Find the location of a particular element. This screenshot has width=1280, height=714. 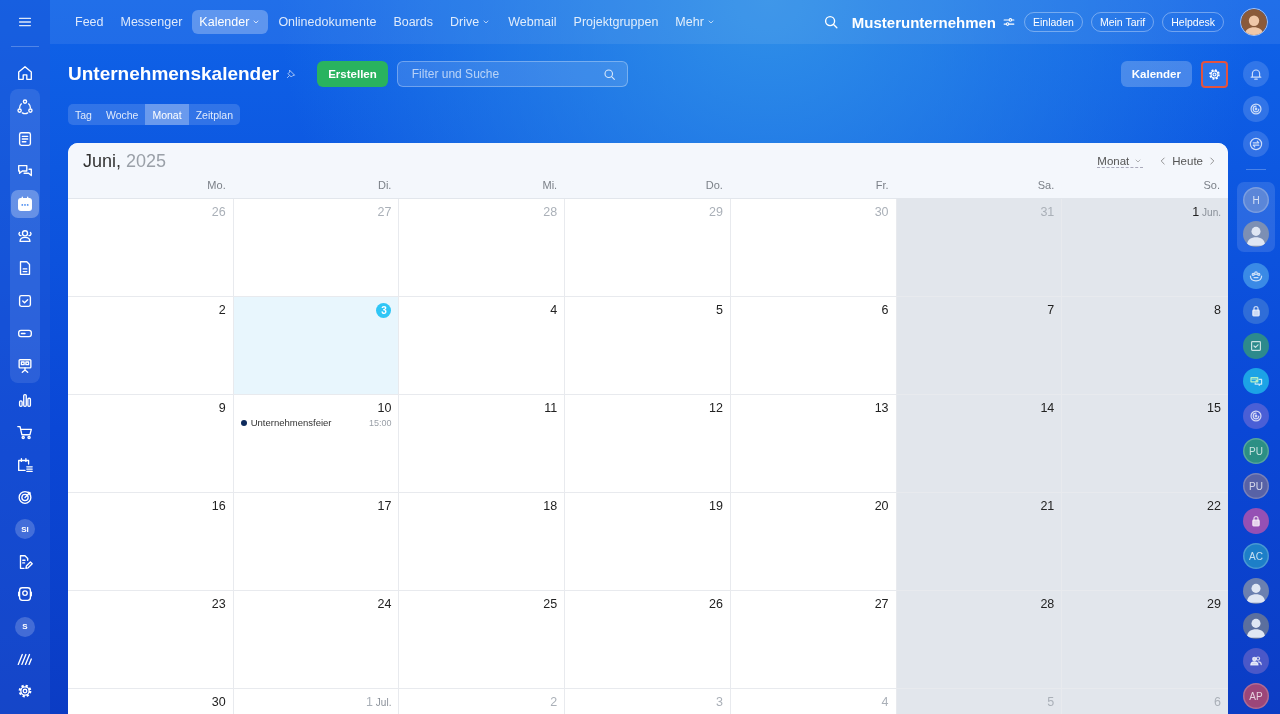

create-button: Erstellen is located at coordinates (352, 74).